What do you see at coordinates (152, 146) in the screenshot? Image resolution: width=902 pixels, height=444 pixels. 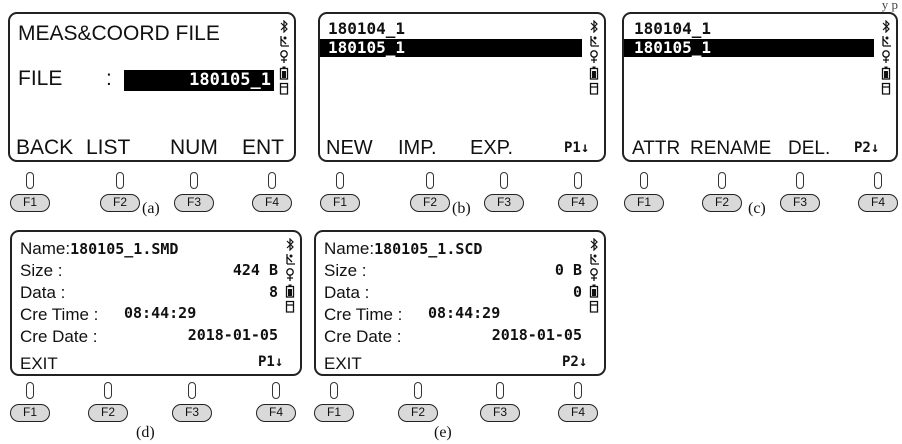 I see `softkey-bar: BACK LIST NUM ENT` at bounding box center [152, 146].